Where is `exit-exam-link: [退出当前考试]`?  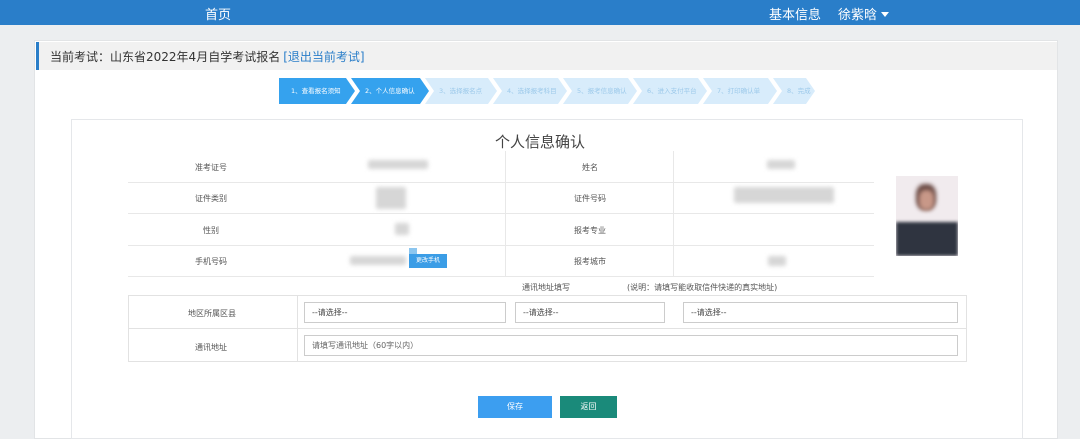
exit-exam-link: [退出当前考试] is located at coordinates (323, 57).